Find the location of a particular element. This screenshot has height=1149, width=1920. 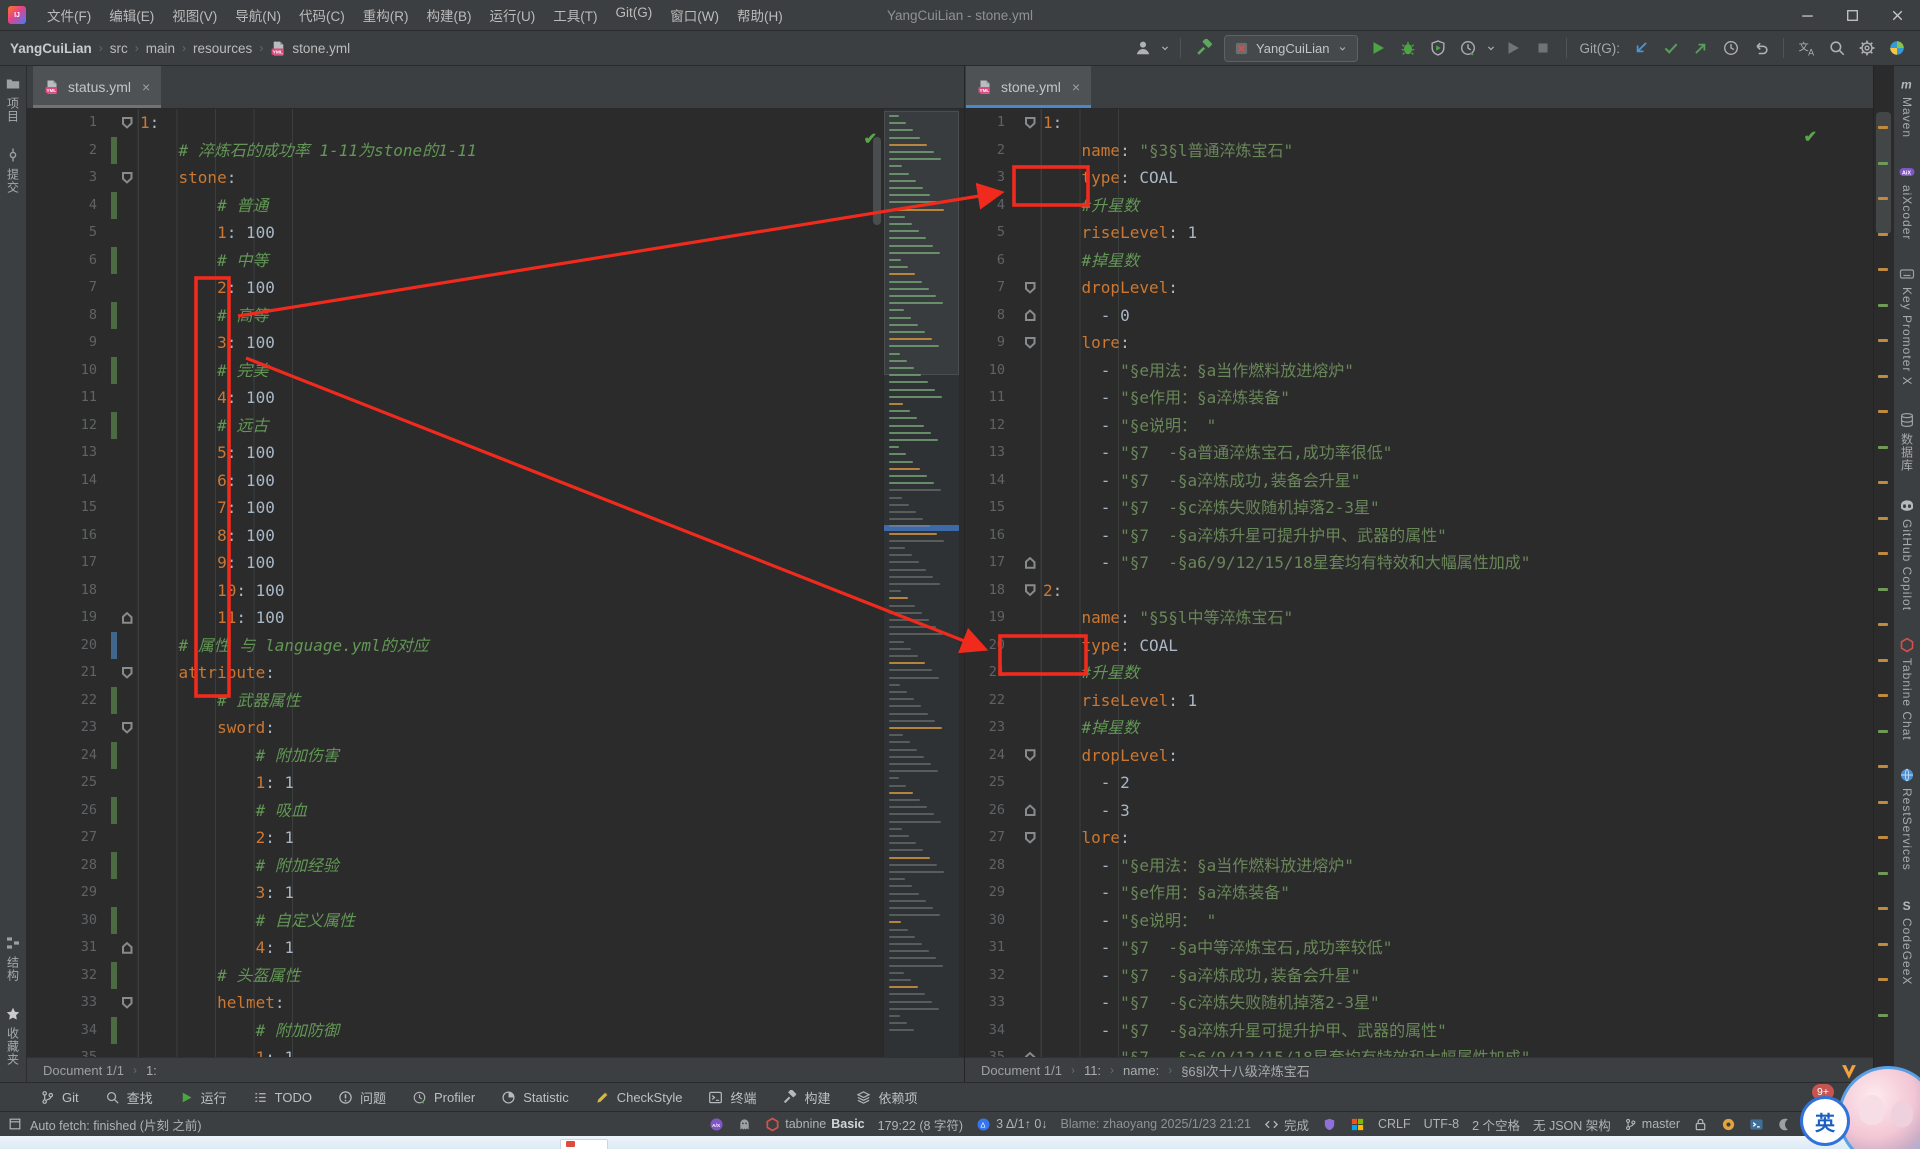

menu-item: 构建(B) is located at coordinates (449, 15).